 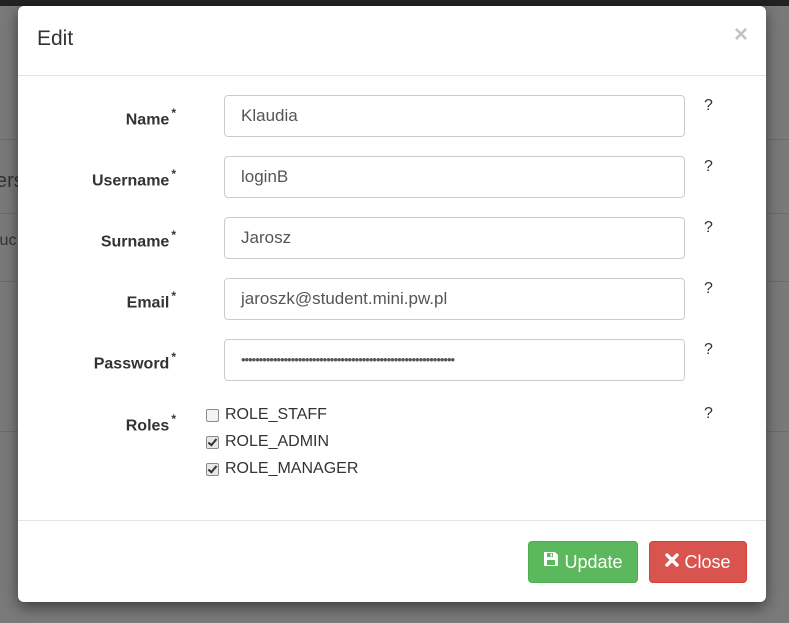 What do you see at coordinates (133, 178) in the screenshot?
I see `username-label: Username *` at bounding box center [133, 178].